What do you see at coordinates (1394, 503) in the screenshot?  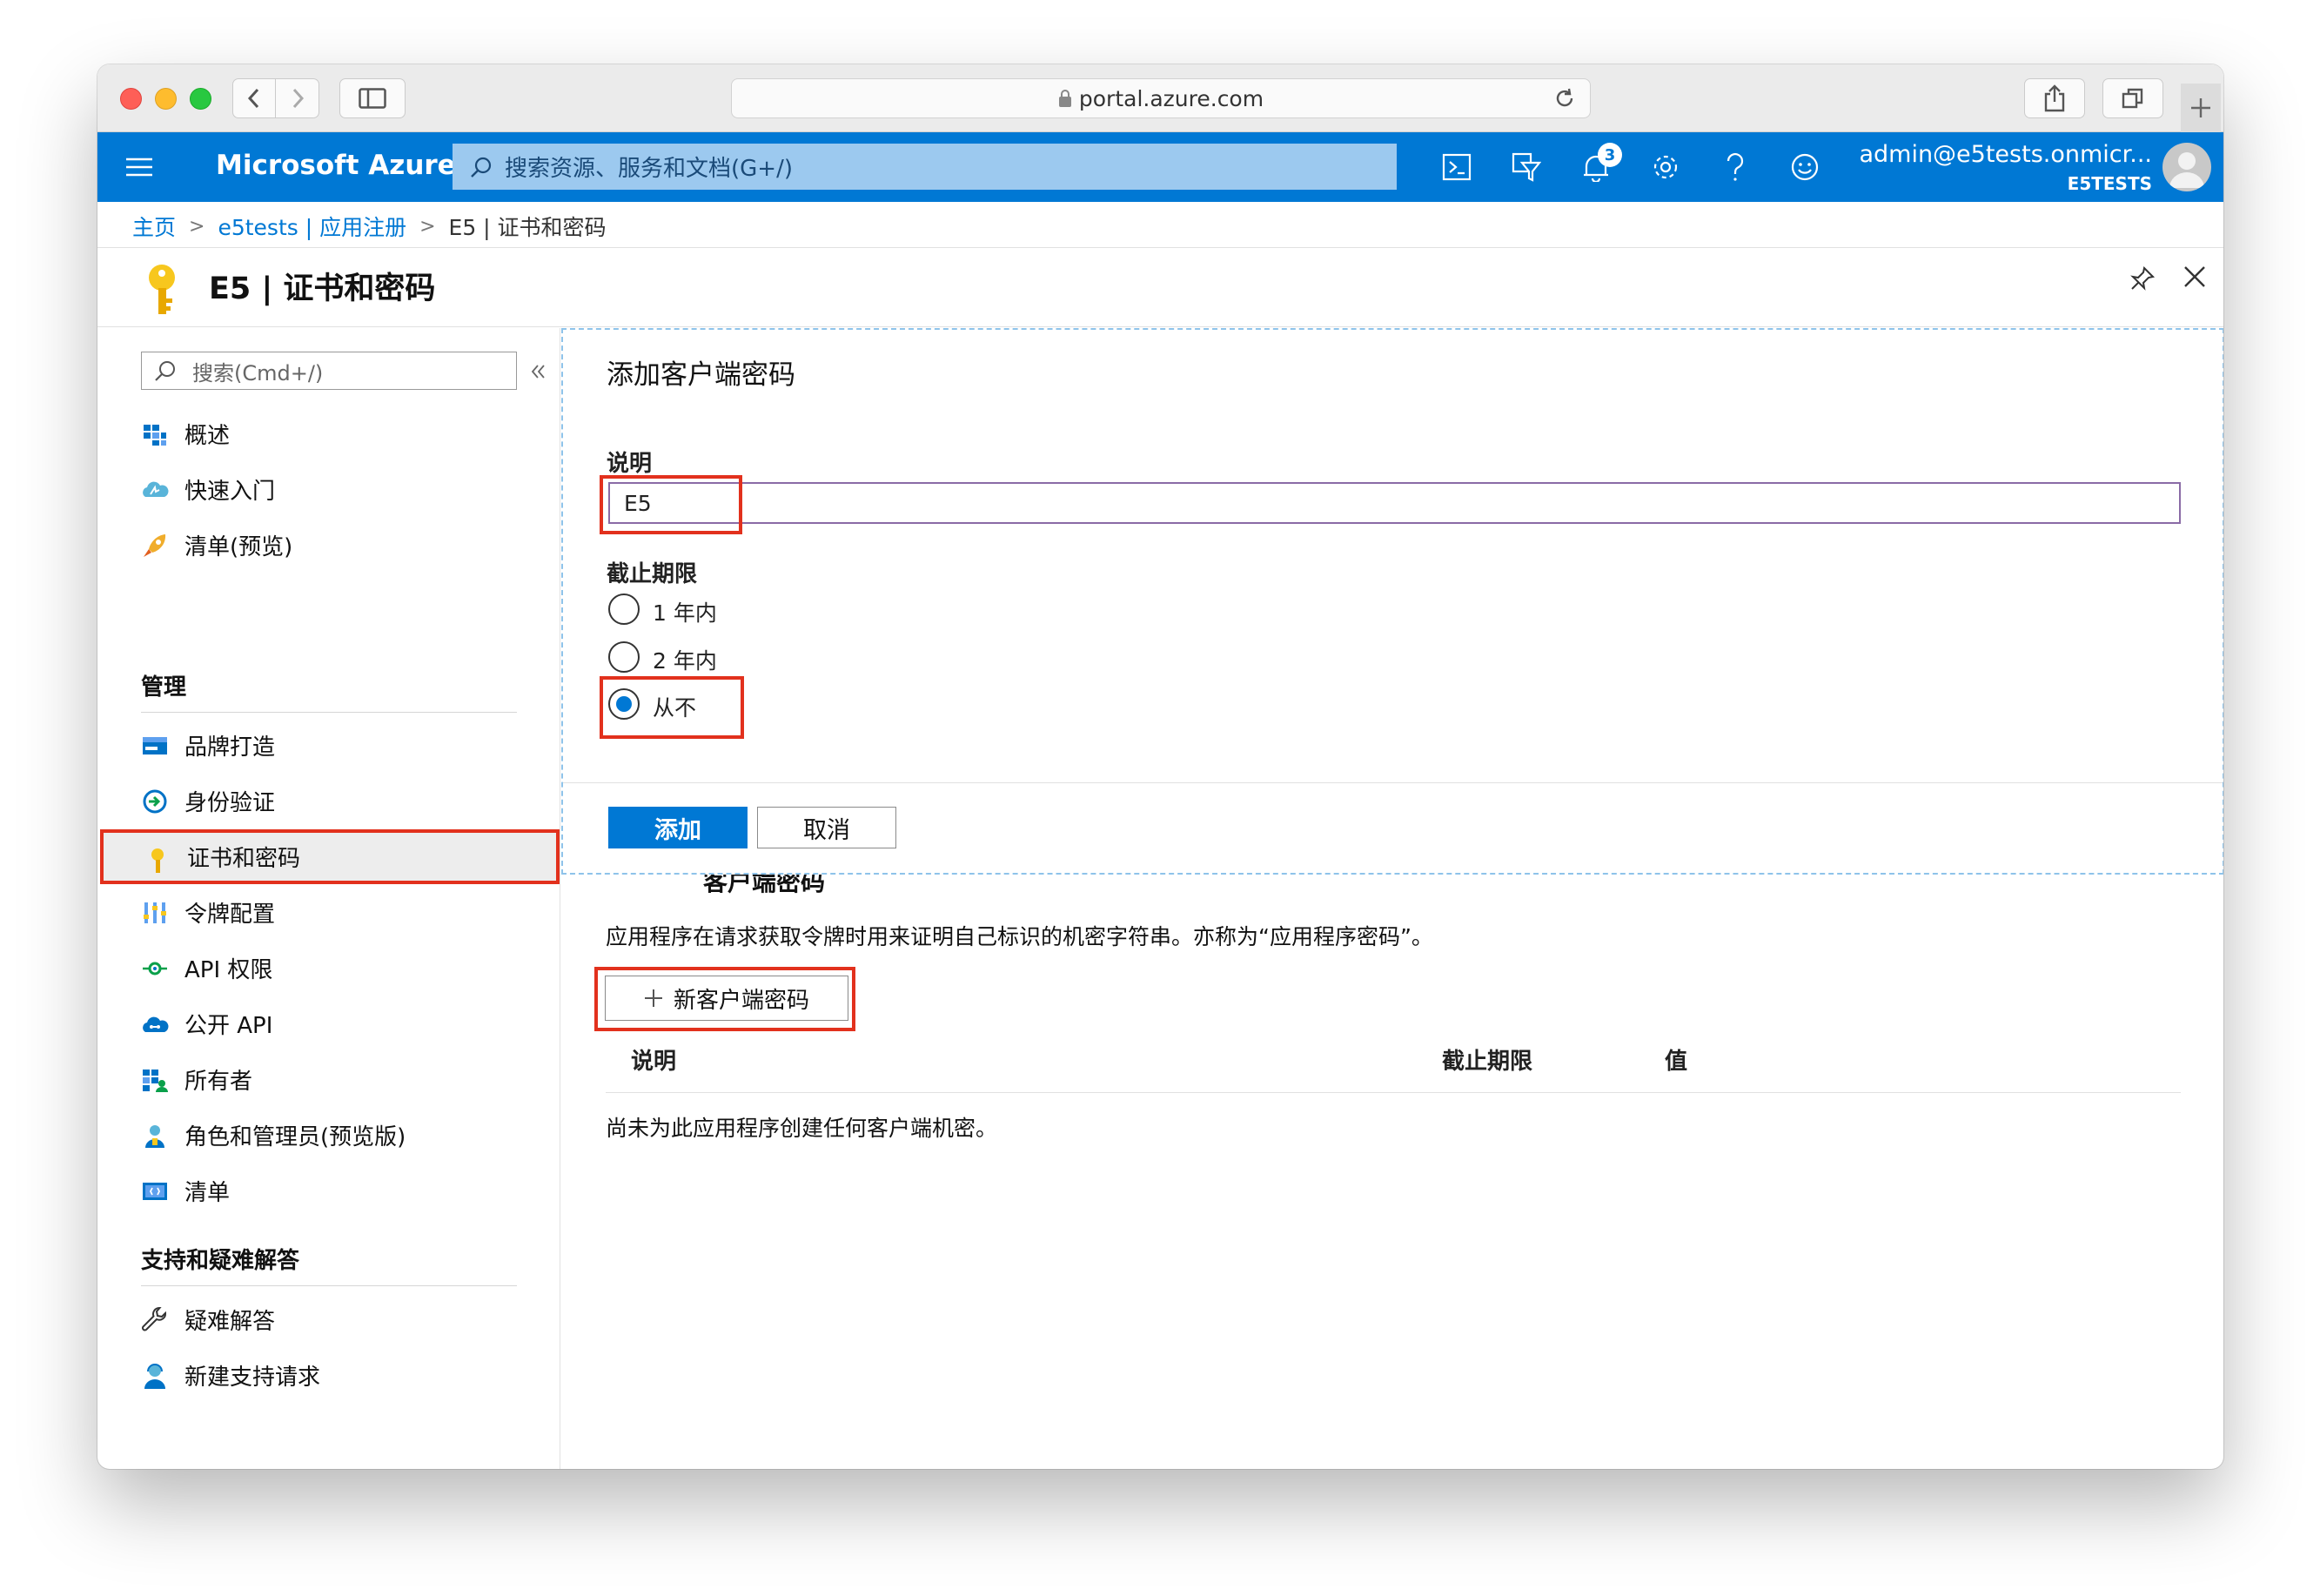 I see `description-input: E5` at bounding box center [1394, 503].